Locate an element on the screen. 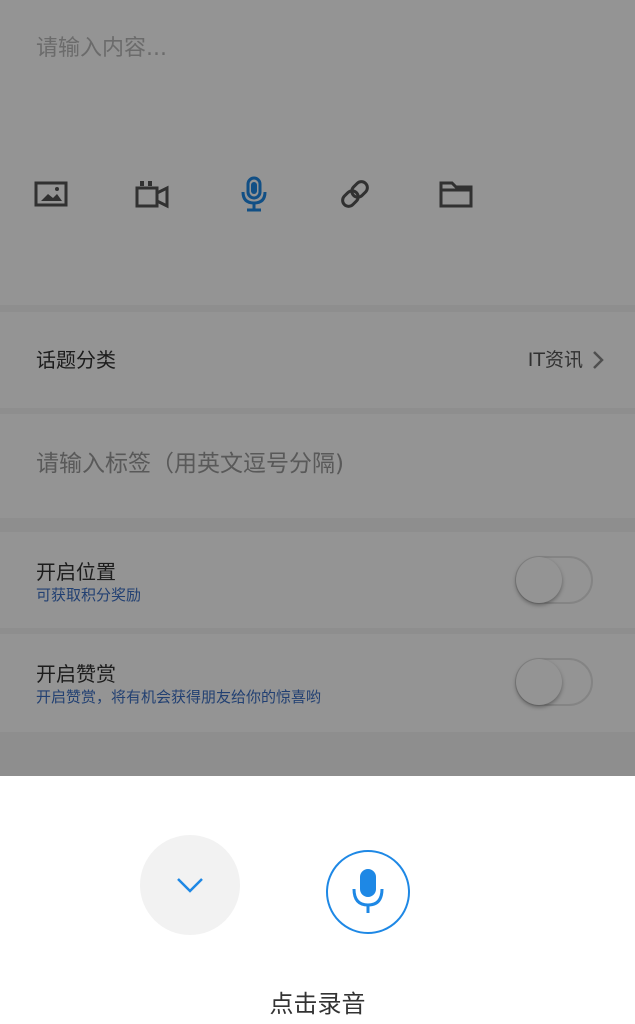 The image size is (635, 1024). record-label: 点击录音 is located at coordinates (317, 1004).